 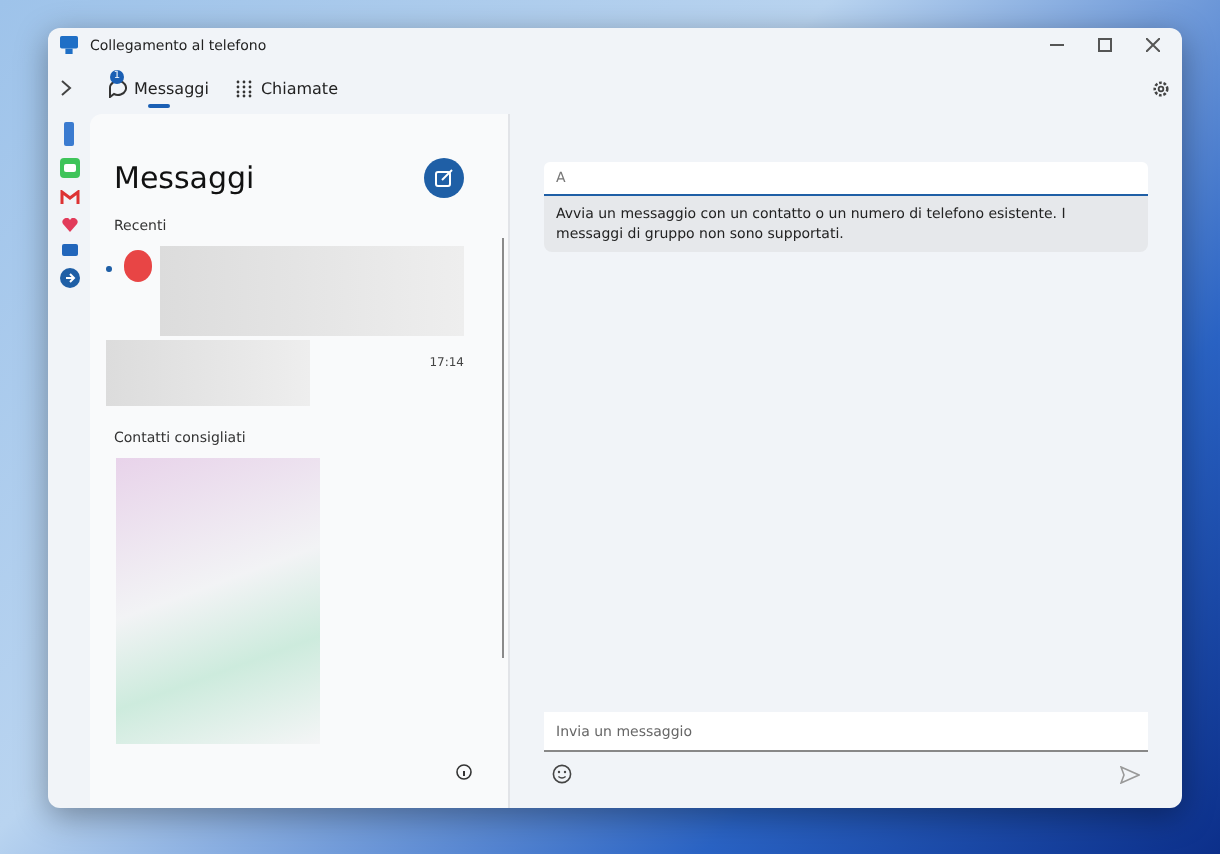 I want to click on maximize-icon, so click(x=1104, y=45).